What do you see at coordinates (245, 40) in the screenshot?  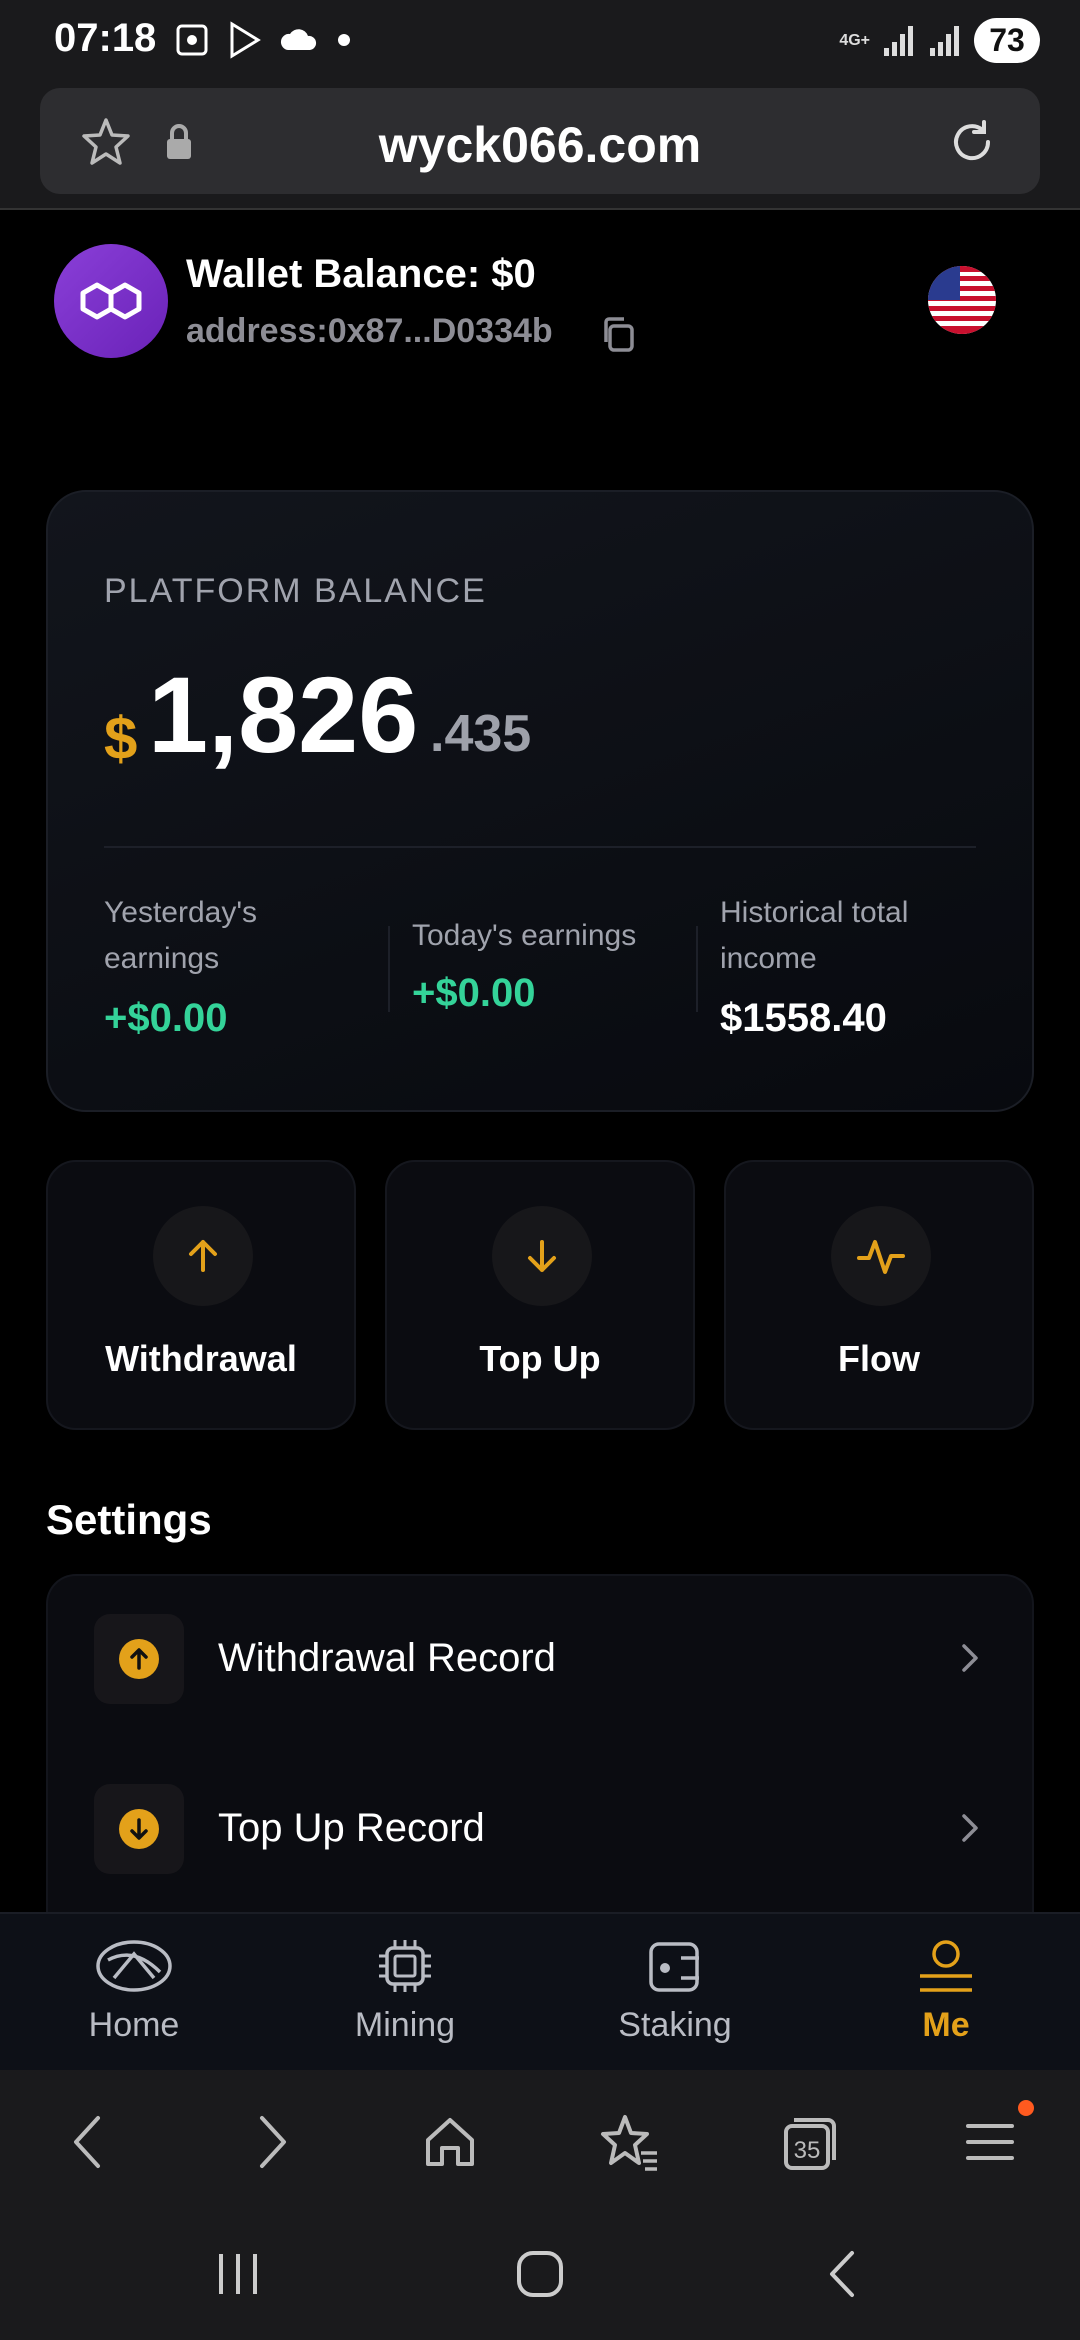 I see `play-store-icon` at bounding box center [245, 40].